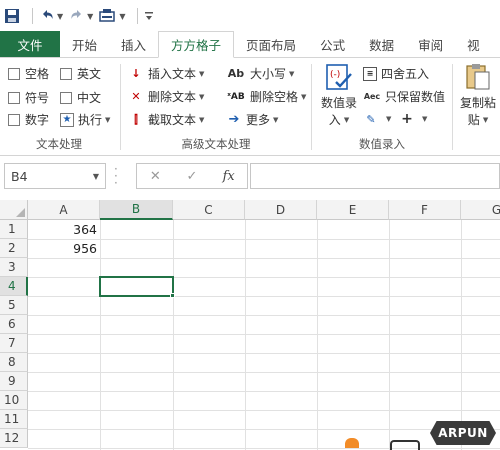  I want to click on edit-button: ✎ ▼, so click(377, 119).